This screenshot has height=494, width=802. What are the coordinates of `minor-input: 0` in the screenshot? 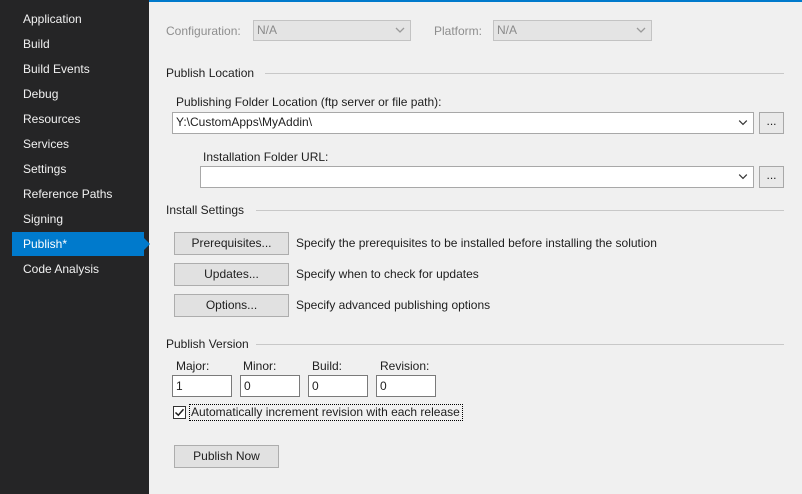 It's located at (270, 386).